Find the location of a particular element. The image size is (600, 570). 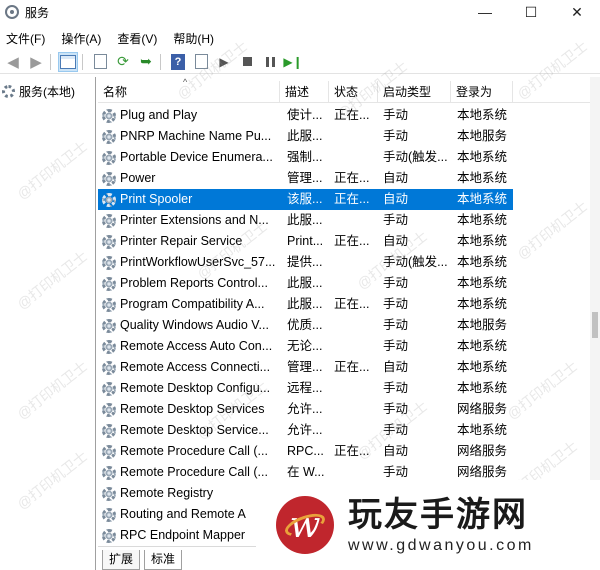

maximize-button: ☐ is located at coordinates (531, 12).